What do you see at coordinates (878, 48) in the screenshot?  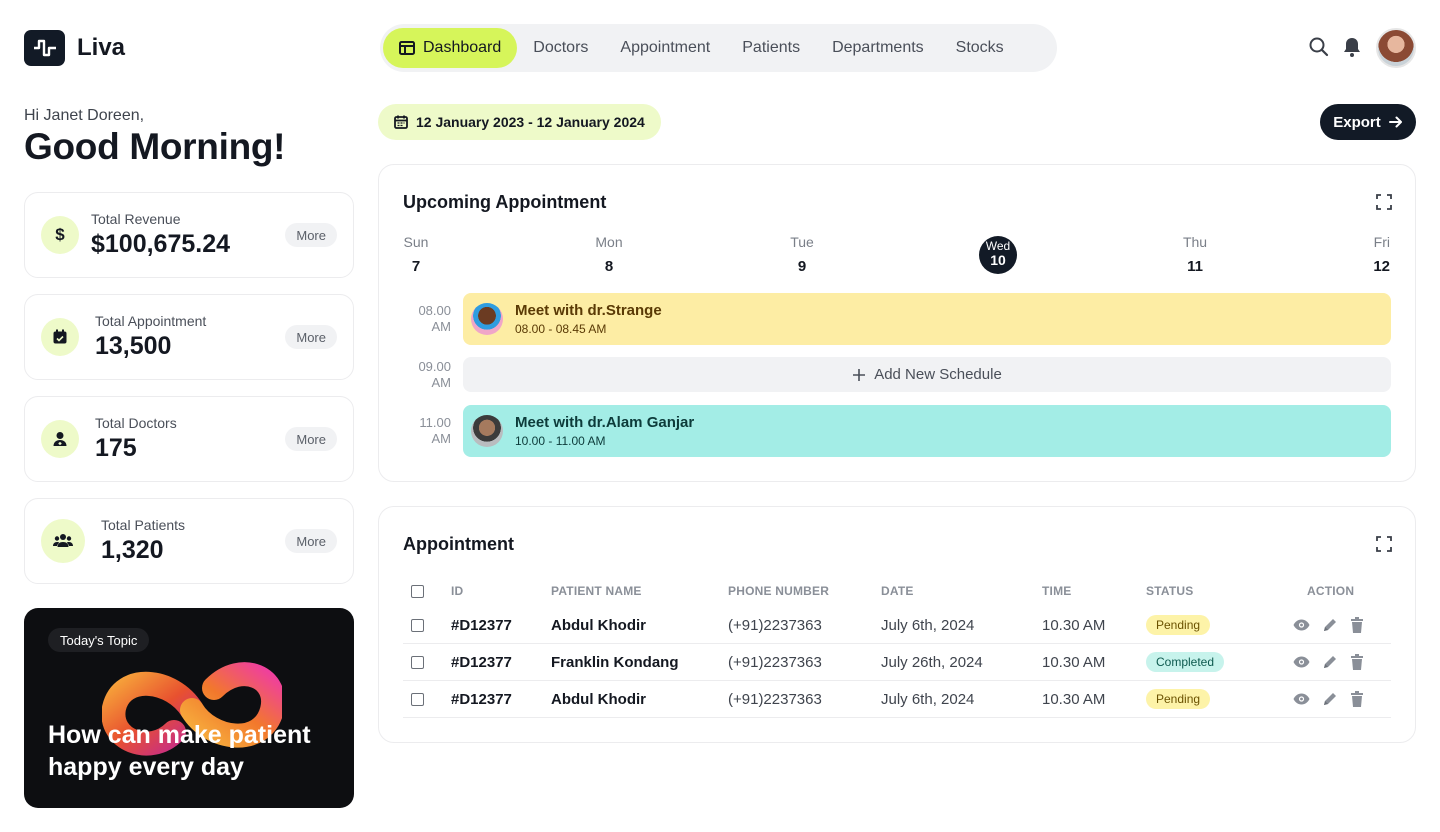 I see `nav-departments: Departments` at bounding box center [878, 48].